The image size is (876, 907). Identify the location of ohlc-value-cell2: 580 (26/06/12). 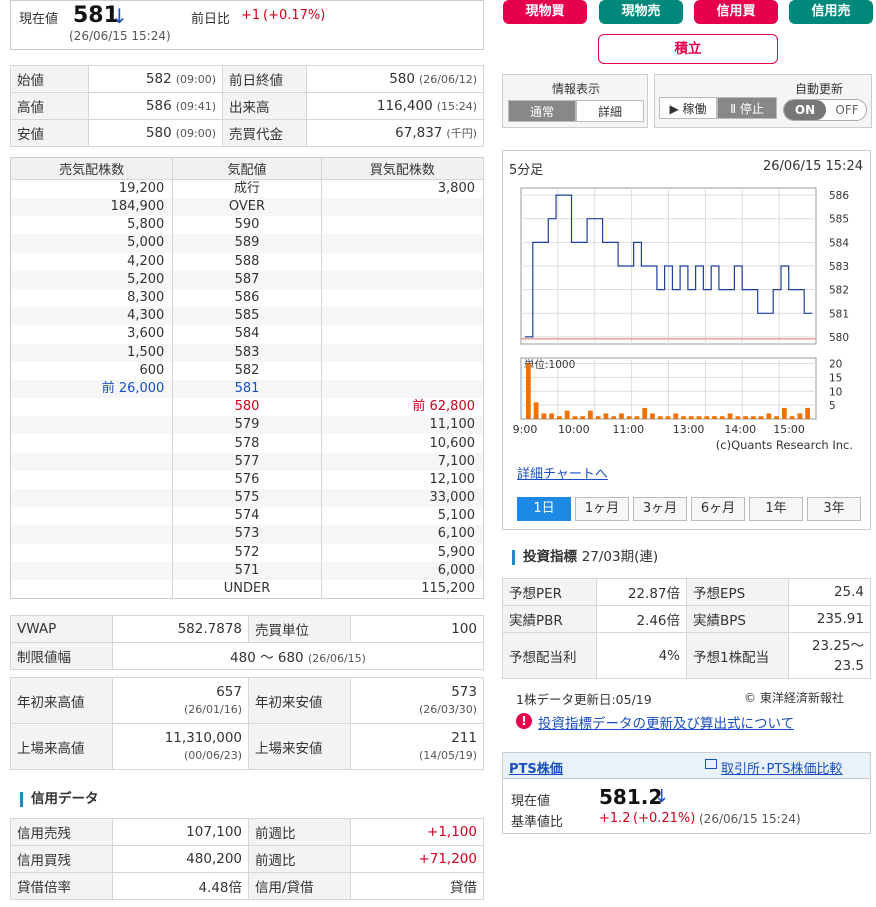
(395, 79).